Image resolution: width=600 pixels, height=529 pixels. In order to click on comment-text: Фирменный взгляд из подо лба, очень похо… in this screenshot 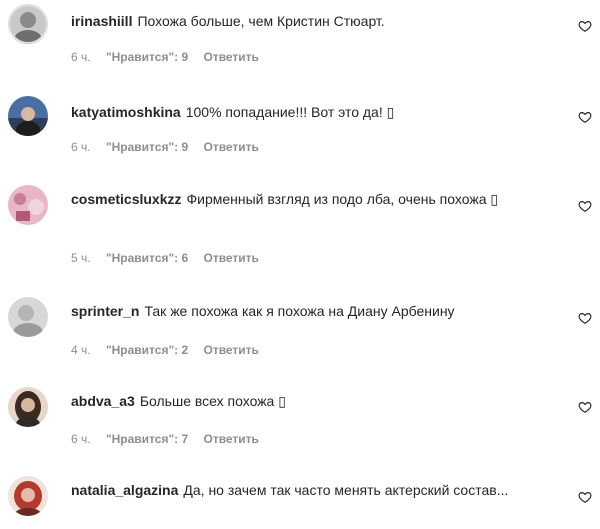, I will do `click(342, 199)`.